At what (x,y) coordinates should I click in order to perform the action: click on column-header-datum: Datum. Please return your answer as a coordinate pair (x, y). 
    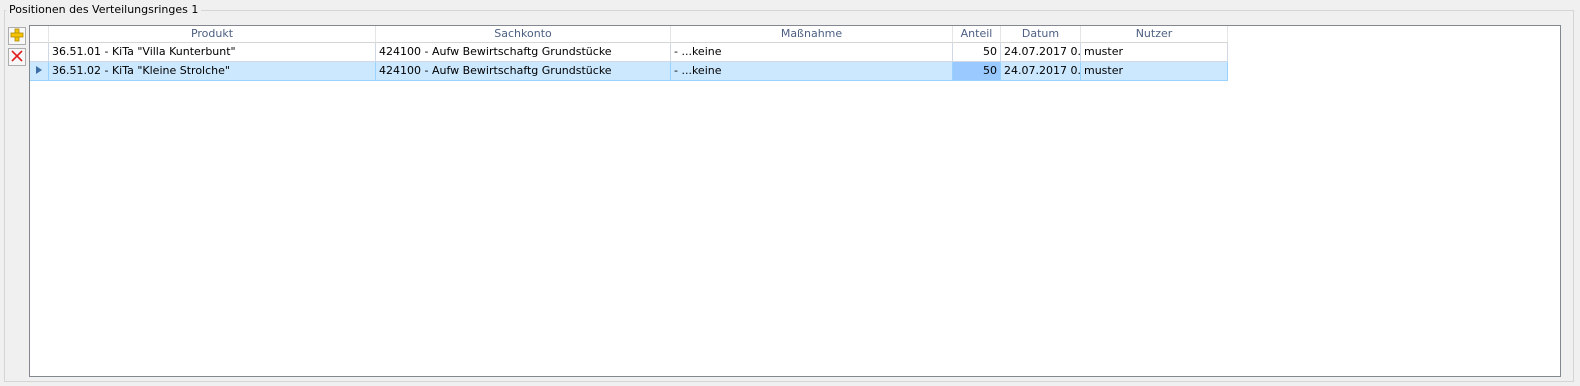
    Looking at the image, I should click on (1041, 34).